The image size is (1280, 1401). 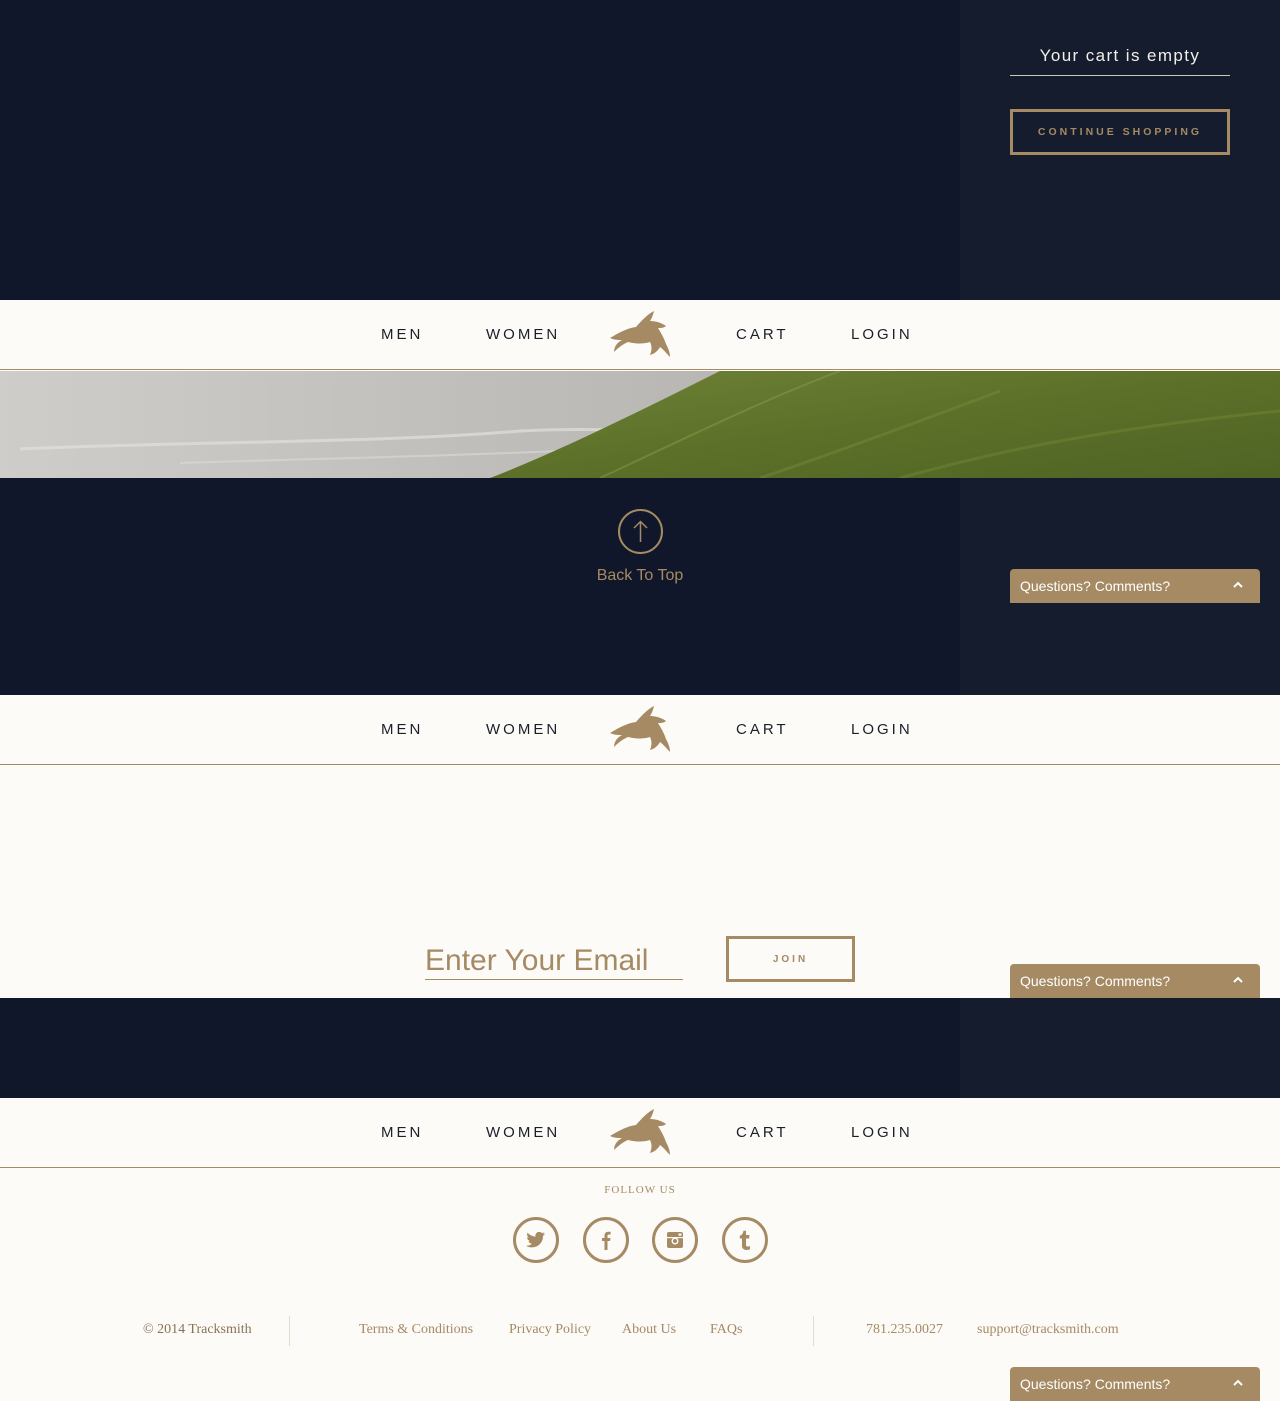 I want to click on questions-widget-3: Questions? Comments?, so click(x=1135, y=1384).